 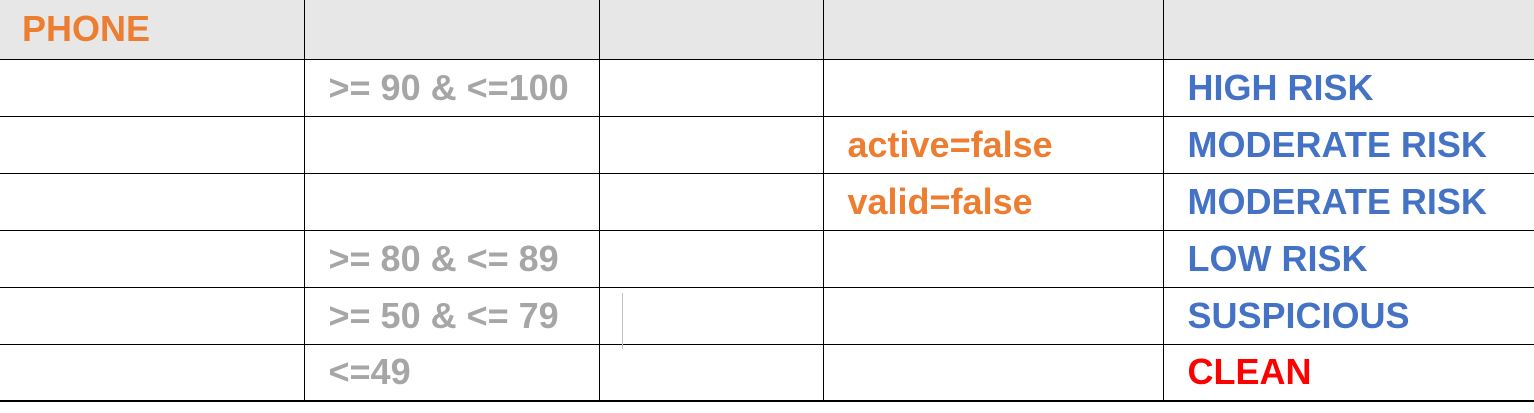 I want to click on condition-cell: valid=false, so click(x=993, y=201).